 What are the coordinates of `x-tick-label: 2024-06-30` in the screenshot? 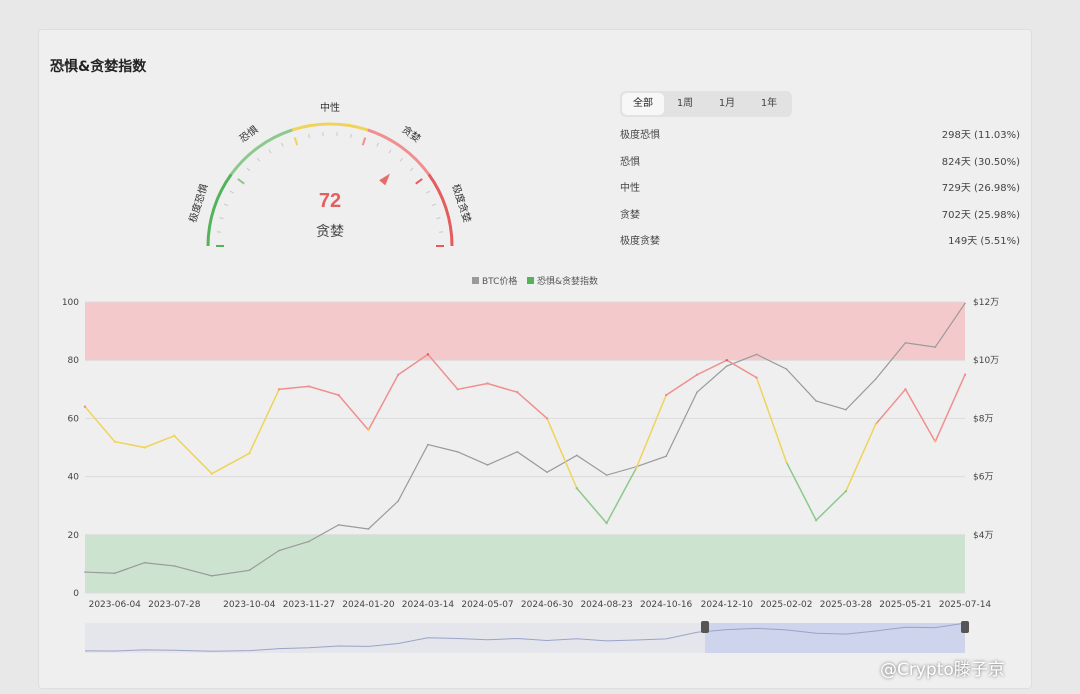 It's located at (547, 605).